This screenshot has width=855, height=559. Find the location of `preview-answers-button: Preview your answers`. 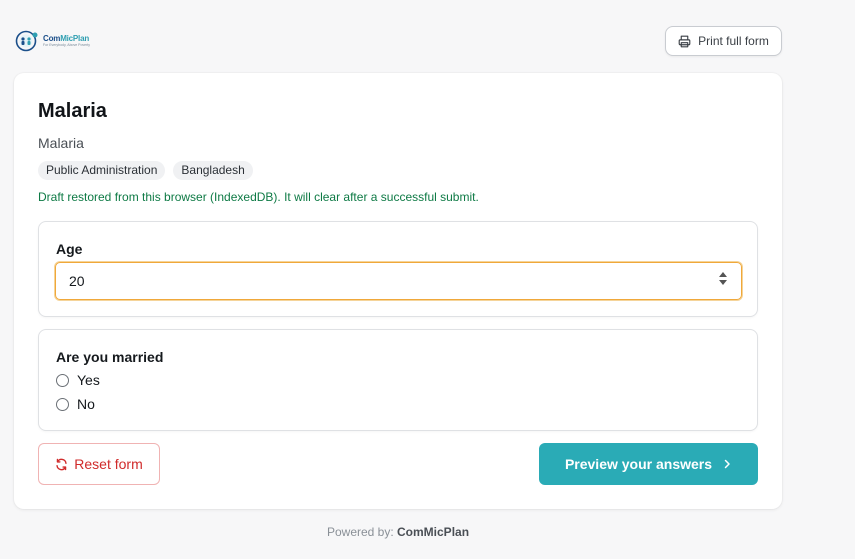

preview-answers-button: Preview your answers is located at coordinates (648, 464).